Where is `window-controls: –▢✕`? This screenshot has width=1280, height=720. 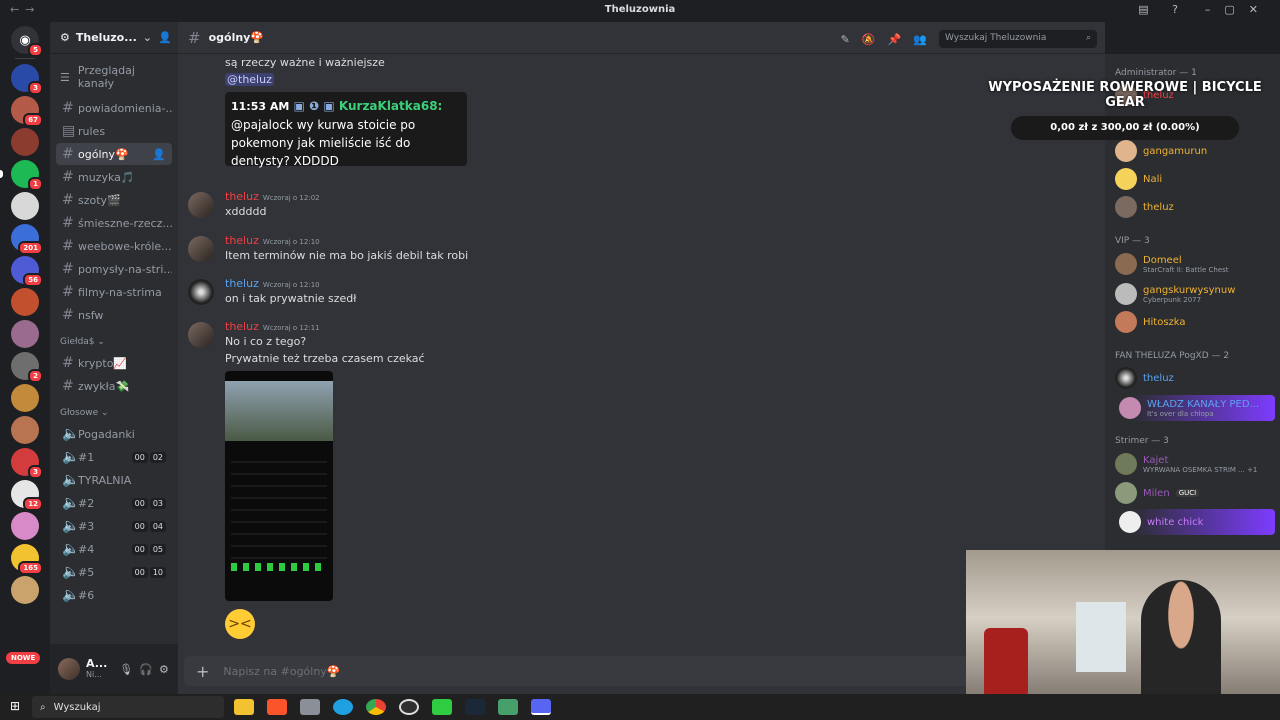 window-controls: –▢✕ is located at coordinates (1238, 9).